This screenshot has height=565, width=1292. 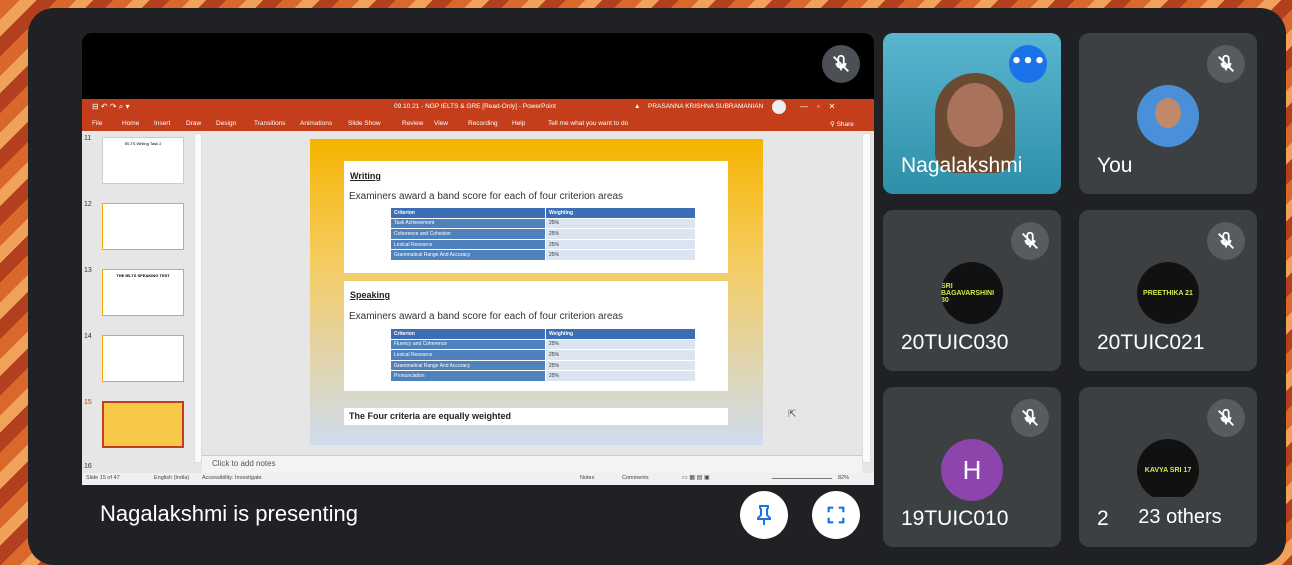 I want to click on pin-button, so click(x=764, y=515).